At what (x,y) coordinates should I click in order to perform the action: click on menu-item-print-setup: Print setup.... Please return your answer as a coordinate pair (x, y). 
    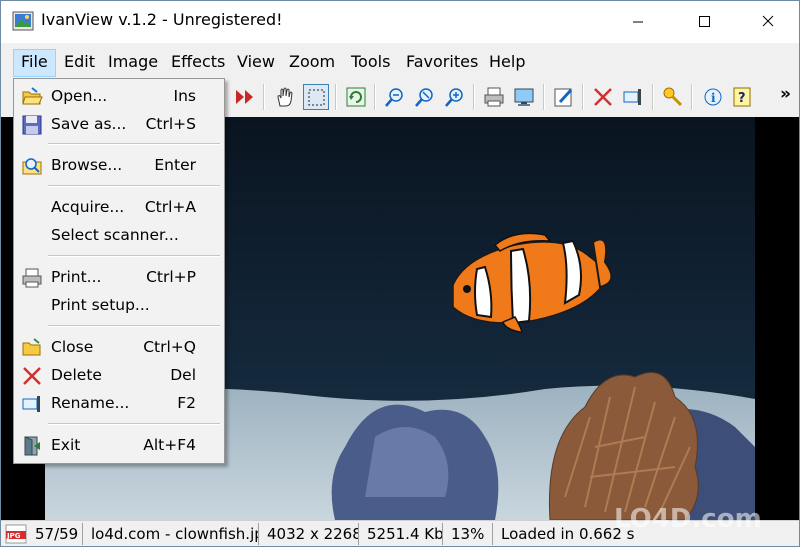
    Looking at the image, I should click on (119, 306).